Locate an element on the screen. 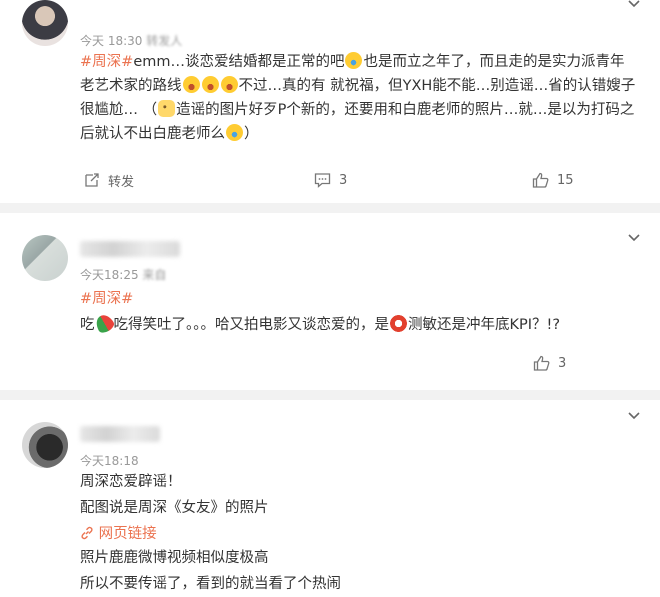 This screenshot has height=597, width=660. comment-text: #周深# is located at coordinates (359, 299).